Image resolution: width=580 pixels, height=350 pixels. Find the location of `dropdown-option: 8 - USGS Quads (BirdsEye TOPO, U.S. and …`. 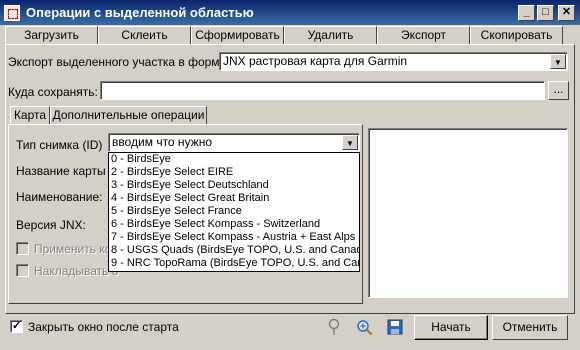

dropdown-option: 8 - USGS Quads (BirdsEye TOPO, U.S. and … is located at coordinates (234, 250).